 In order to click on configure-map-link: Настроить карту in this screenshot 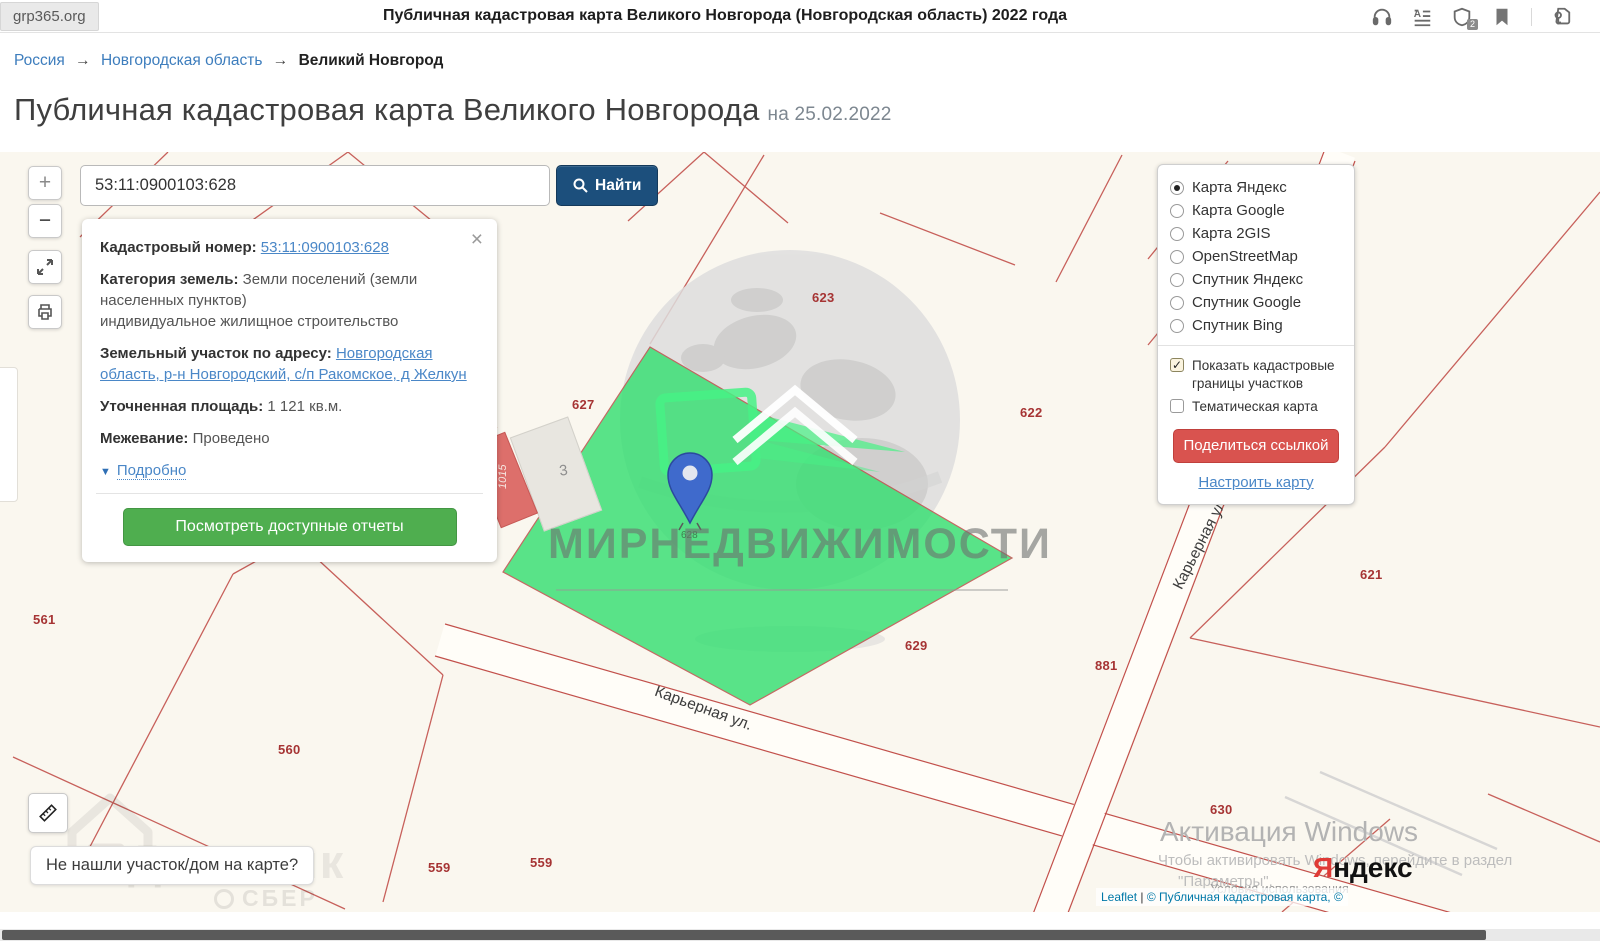, I will do `click(1256, 482)`.